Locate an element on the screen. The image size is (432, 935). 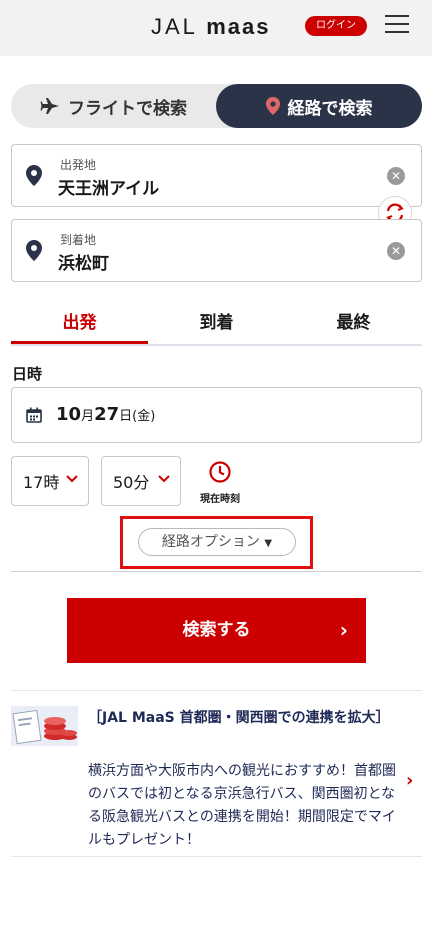
flight-search-label: フライトで検索 is located at coordinates (127, 108).